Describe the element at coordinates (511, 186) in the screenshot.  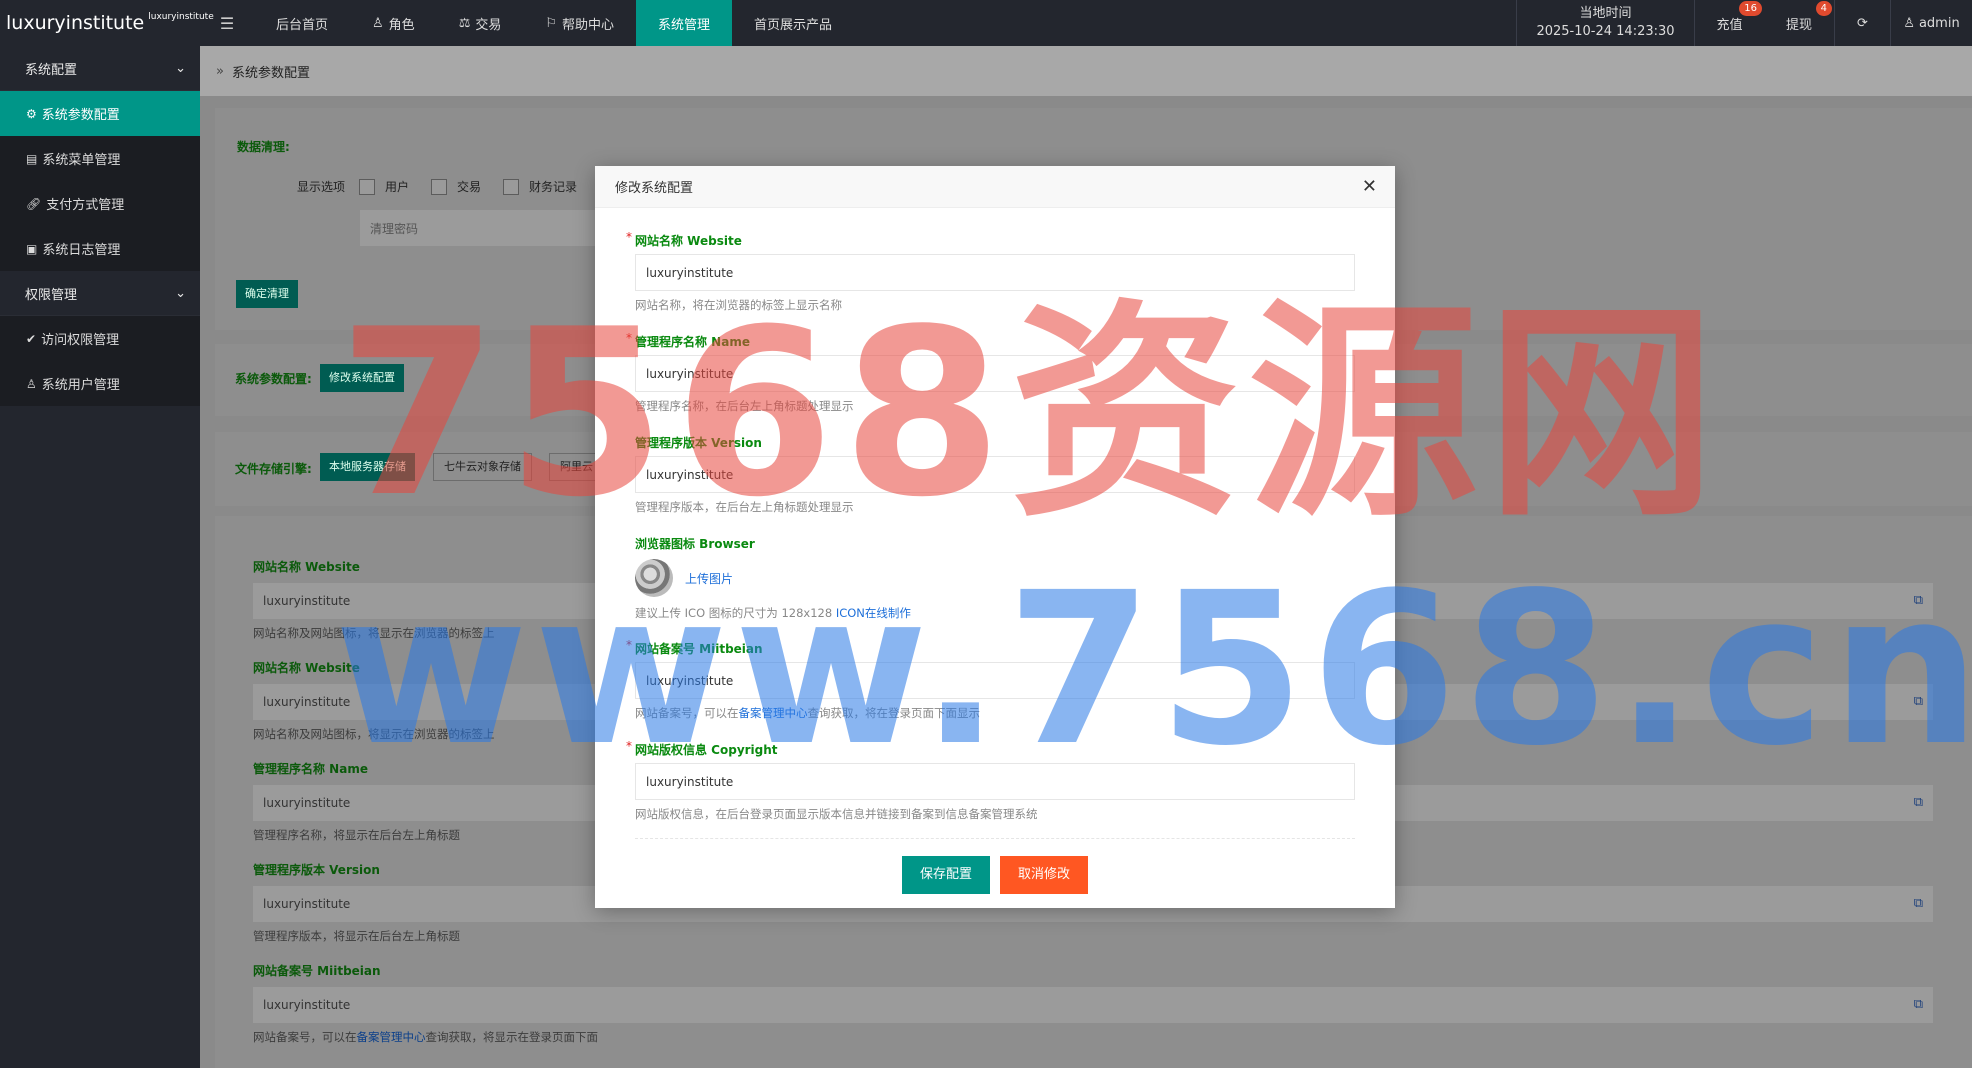
I see `checkbox-finance` at that location.